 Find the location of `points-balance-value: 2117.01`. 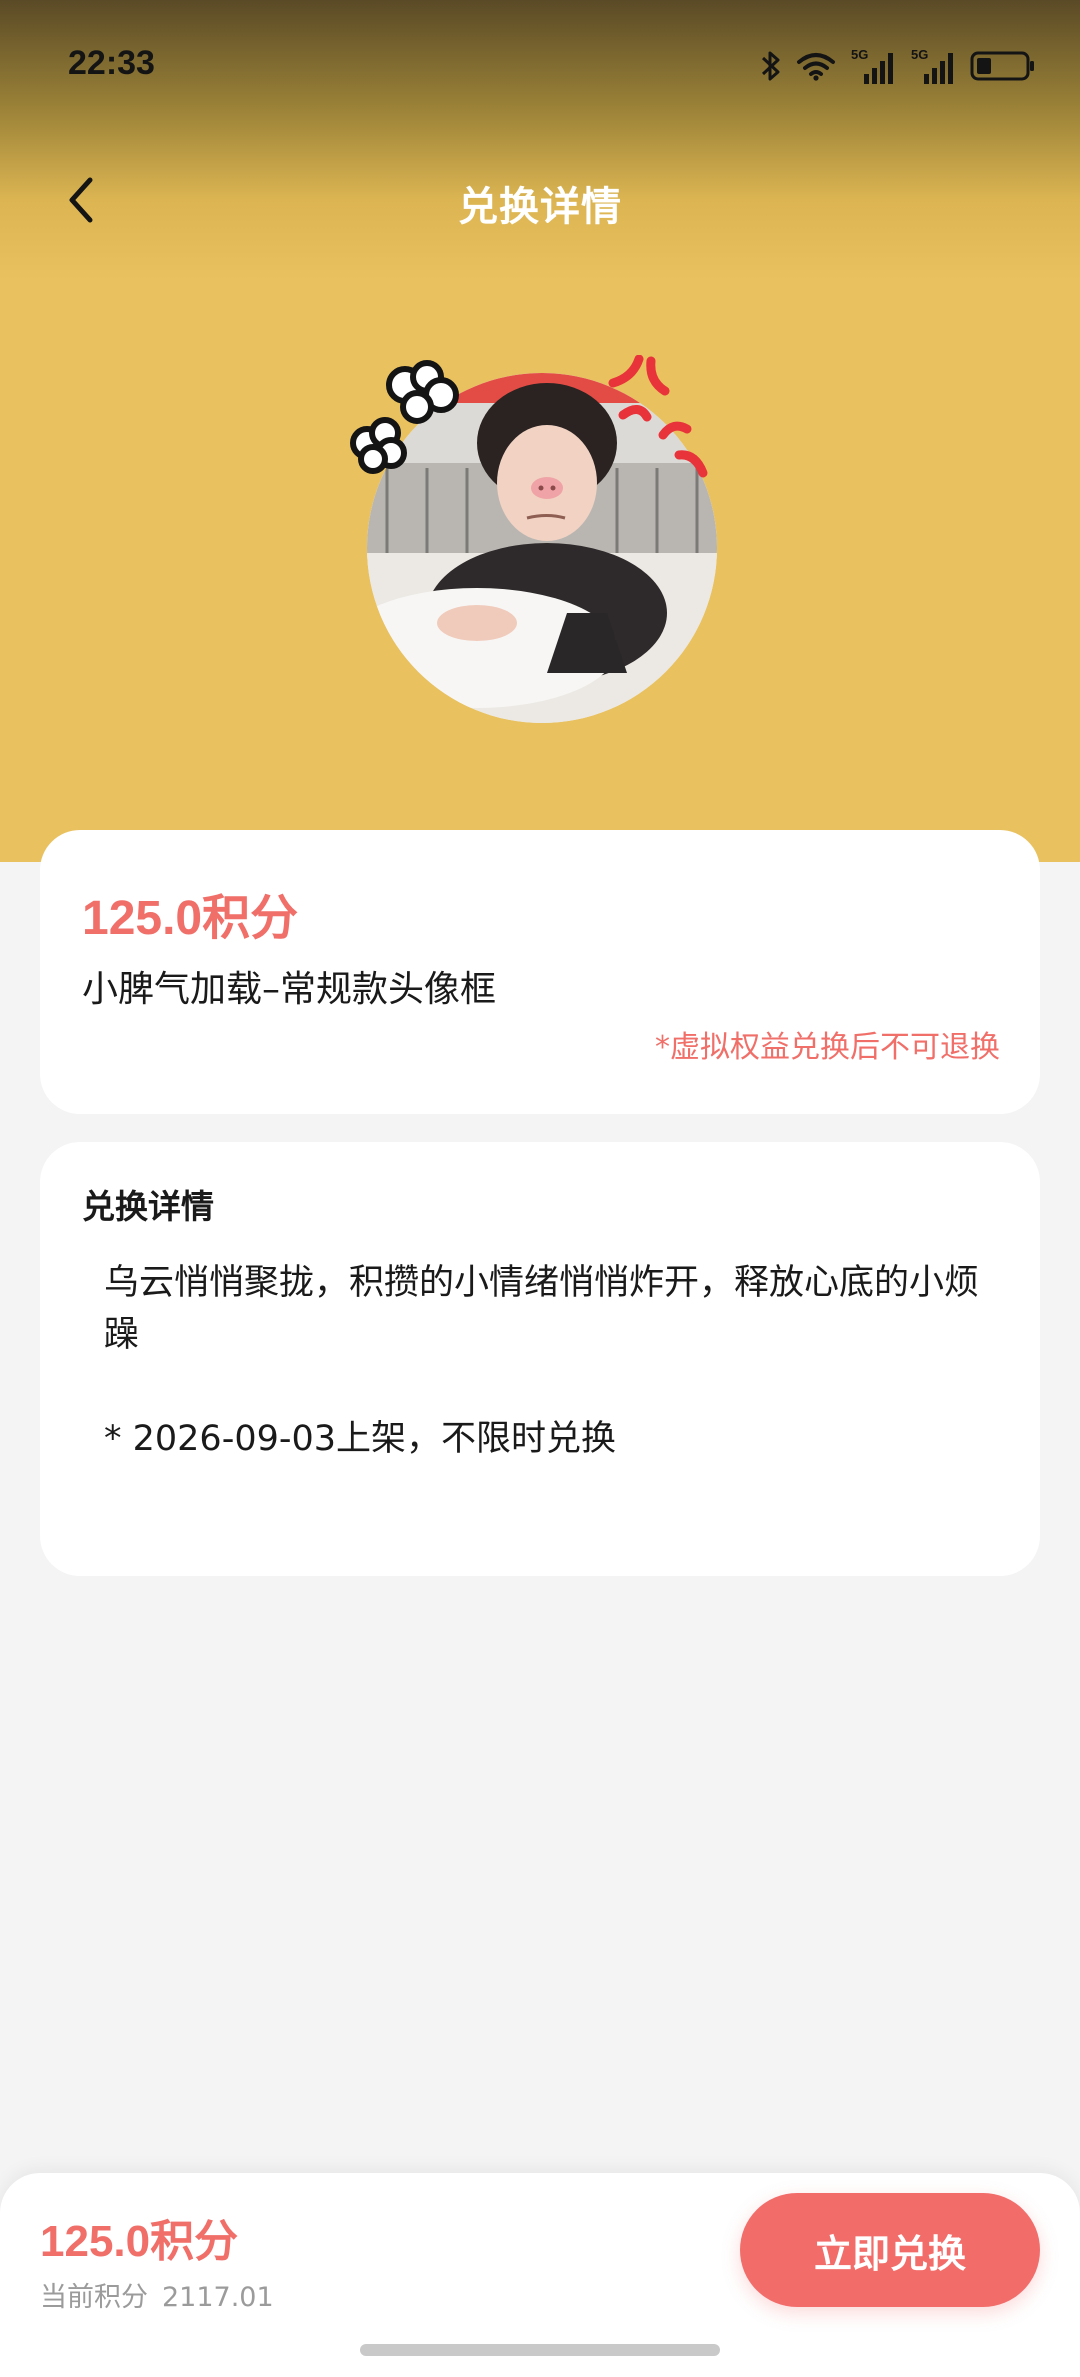

points-balance-value: 2117.01 is located at coordinates (218, 2297).